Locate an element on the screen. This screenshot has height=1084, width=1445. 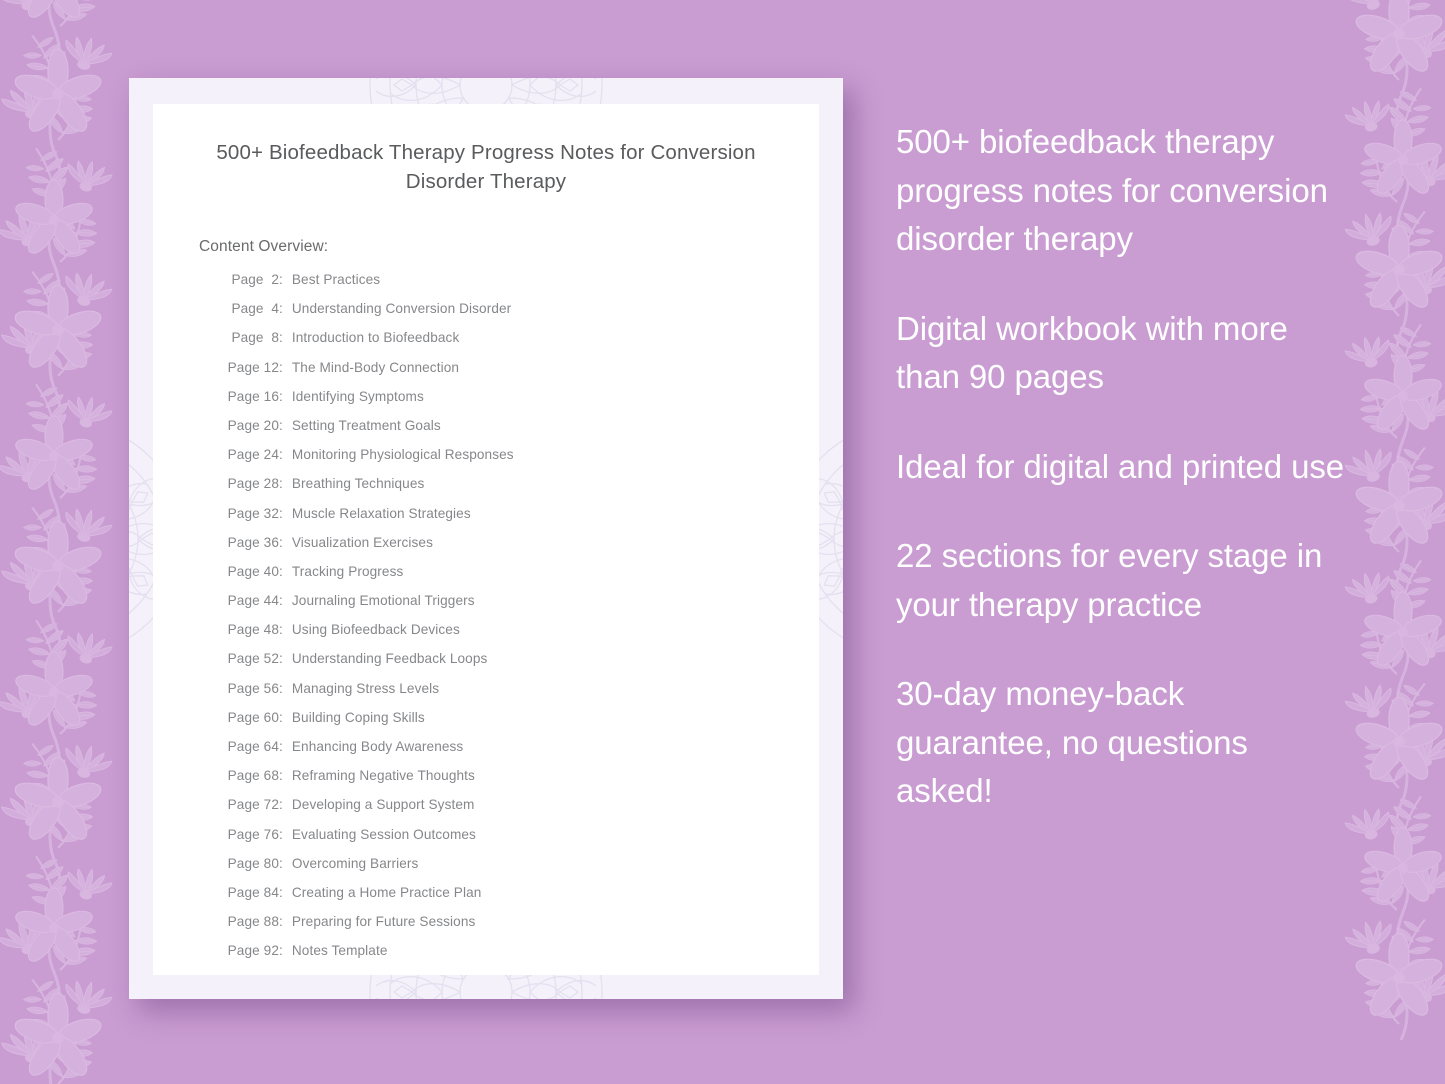
table-of-contents-row: Page 44: Journaling Emotional Triggers is located at coordinates (507, 607).